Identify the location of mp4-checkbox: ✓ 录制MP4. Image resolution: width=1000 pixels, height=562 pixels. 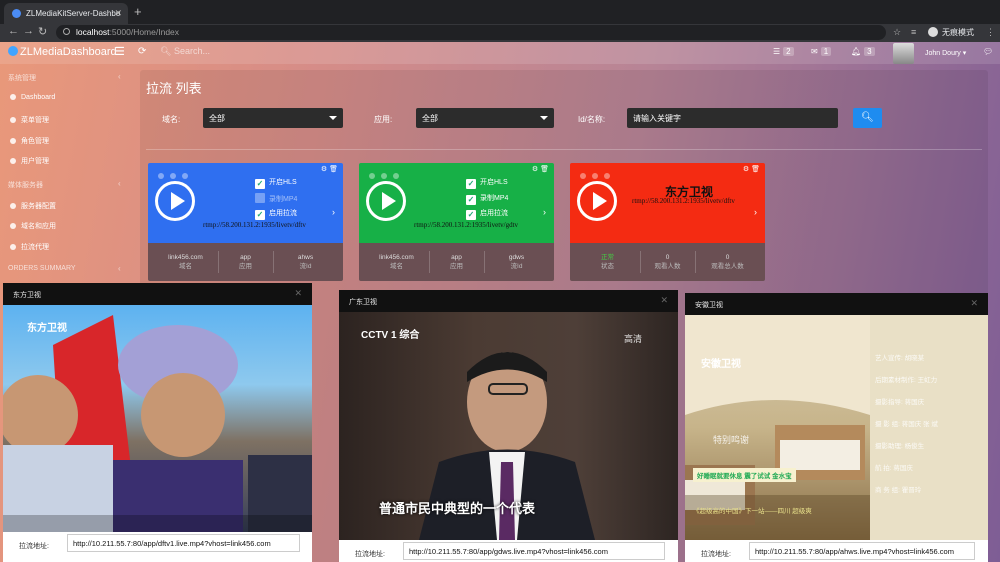
(487, 199).